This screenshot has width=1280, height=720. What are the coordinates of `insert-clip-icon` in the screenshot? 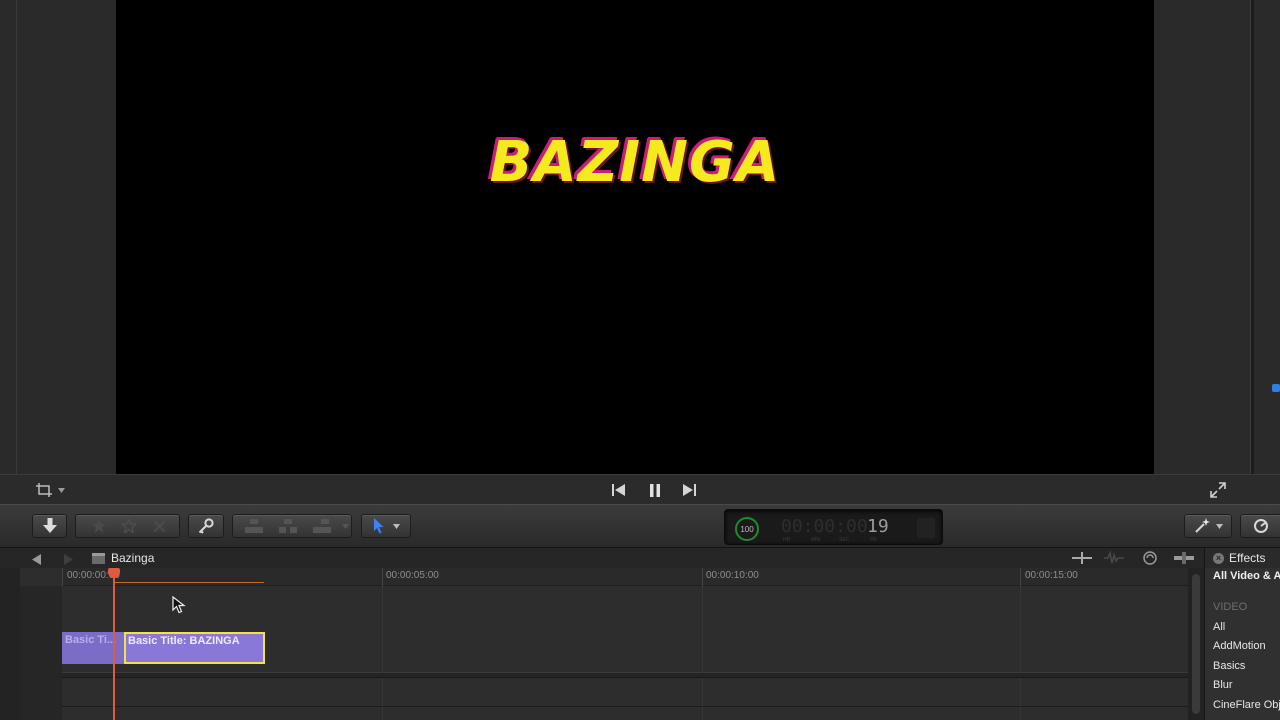 It's located at (288, 526).